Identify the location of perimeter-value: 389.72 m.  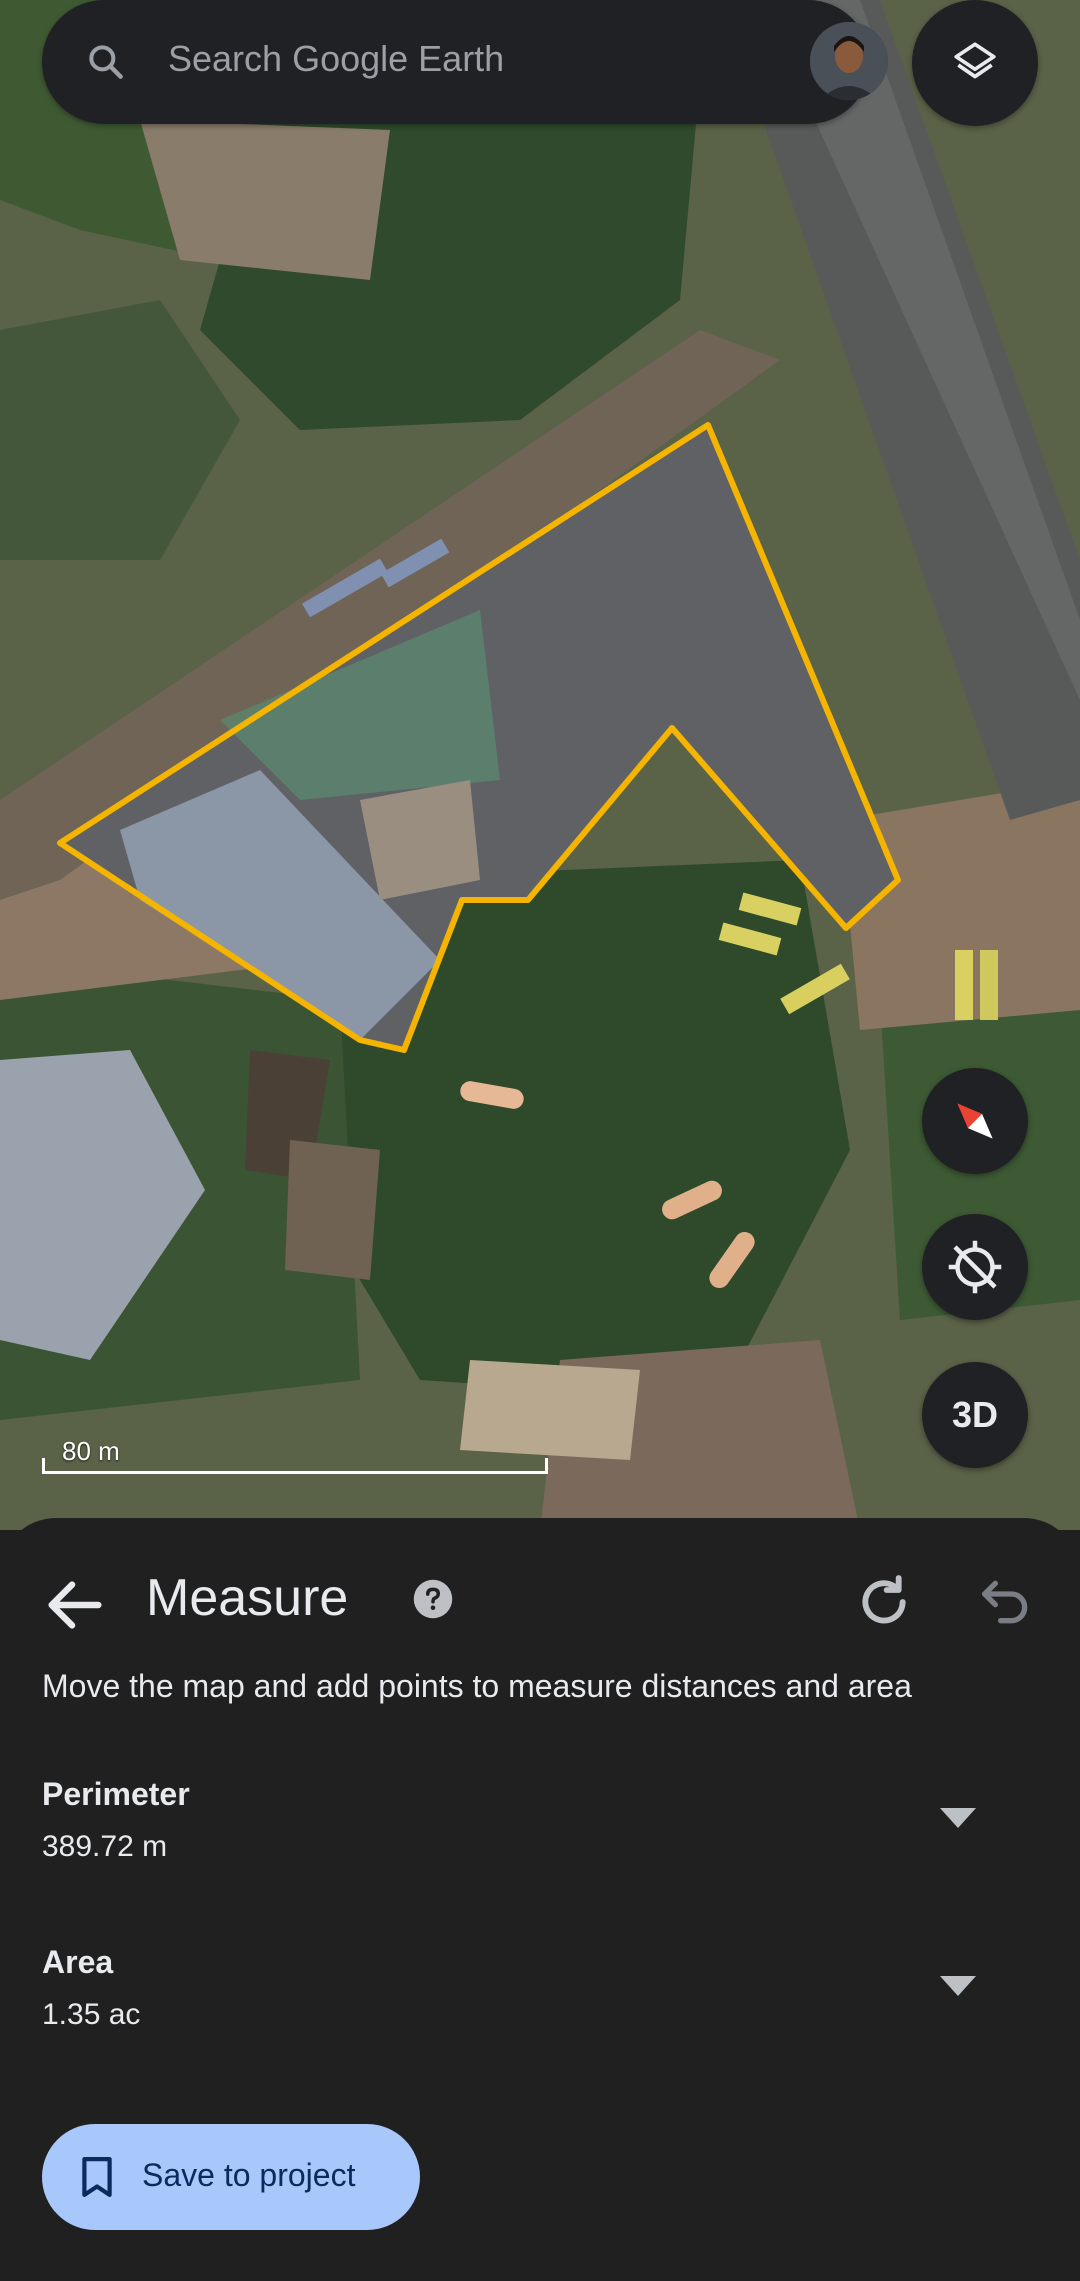
(105, 1846).